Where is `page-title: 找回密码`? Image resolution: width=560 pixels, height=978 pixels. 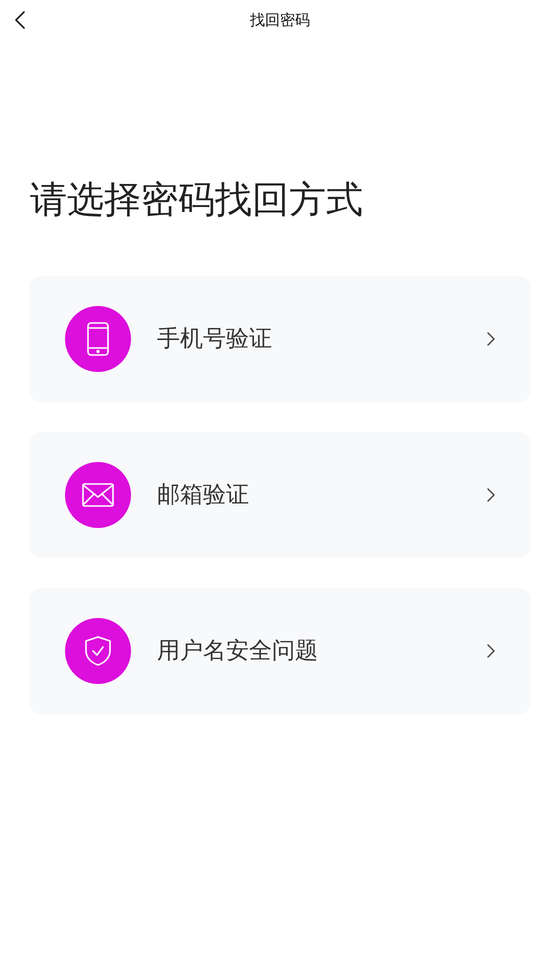 page-title: 找回密码 is located at coordinates (280, 20).